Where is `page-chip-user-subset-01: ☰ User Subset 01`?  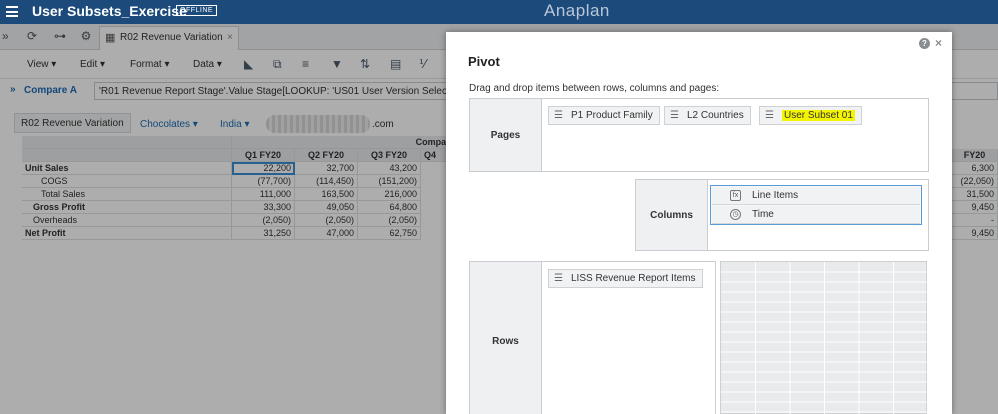
page-chip-user-subset-01: ☰ User Subset 01 is located at coordinates (810, 115).